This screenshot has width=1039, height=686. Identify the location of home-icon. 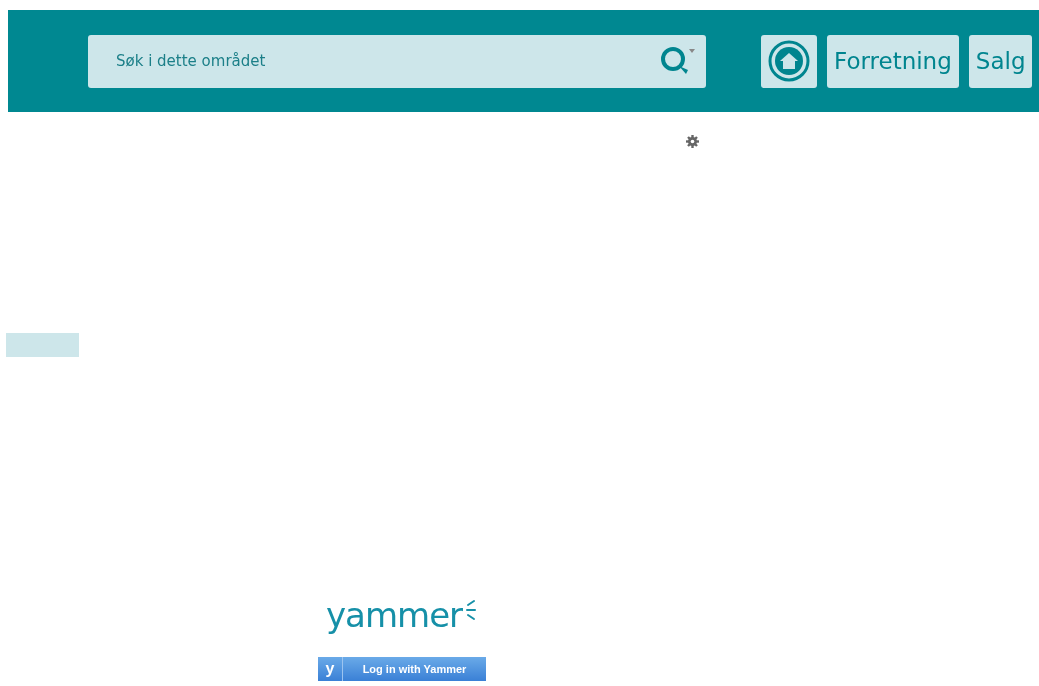
(789, 61).